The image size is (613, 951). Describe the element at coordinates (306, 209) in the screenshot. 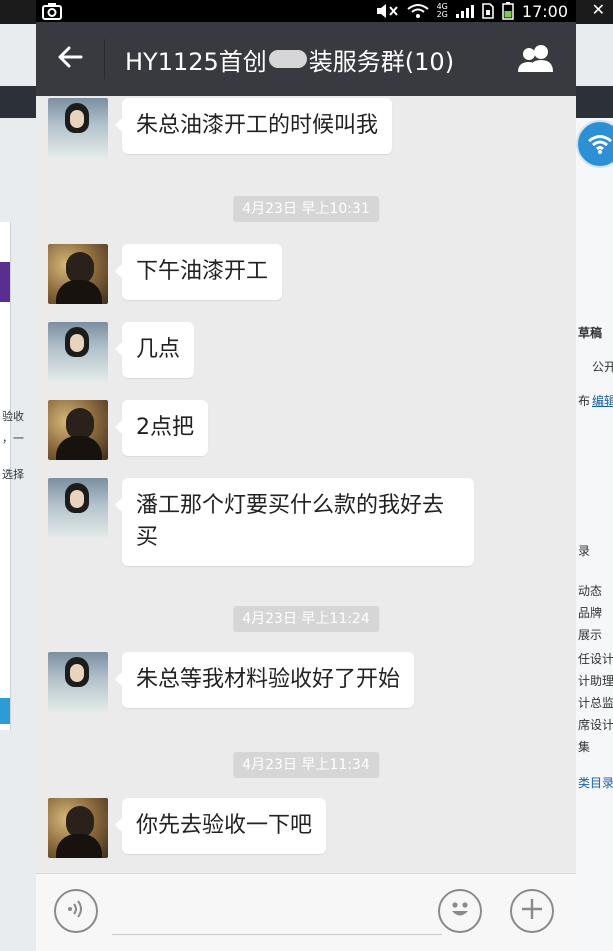

I see `timestamp: 4月23日 早上10:31` at that location.